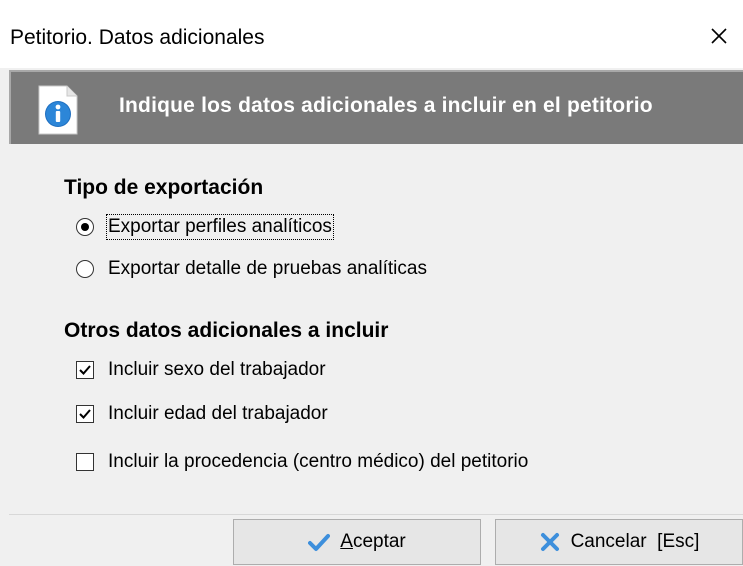 Image resolution: width=743 pixels, height=566 pixels. I want to click on info-icon, so click(58, 110).